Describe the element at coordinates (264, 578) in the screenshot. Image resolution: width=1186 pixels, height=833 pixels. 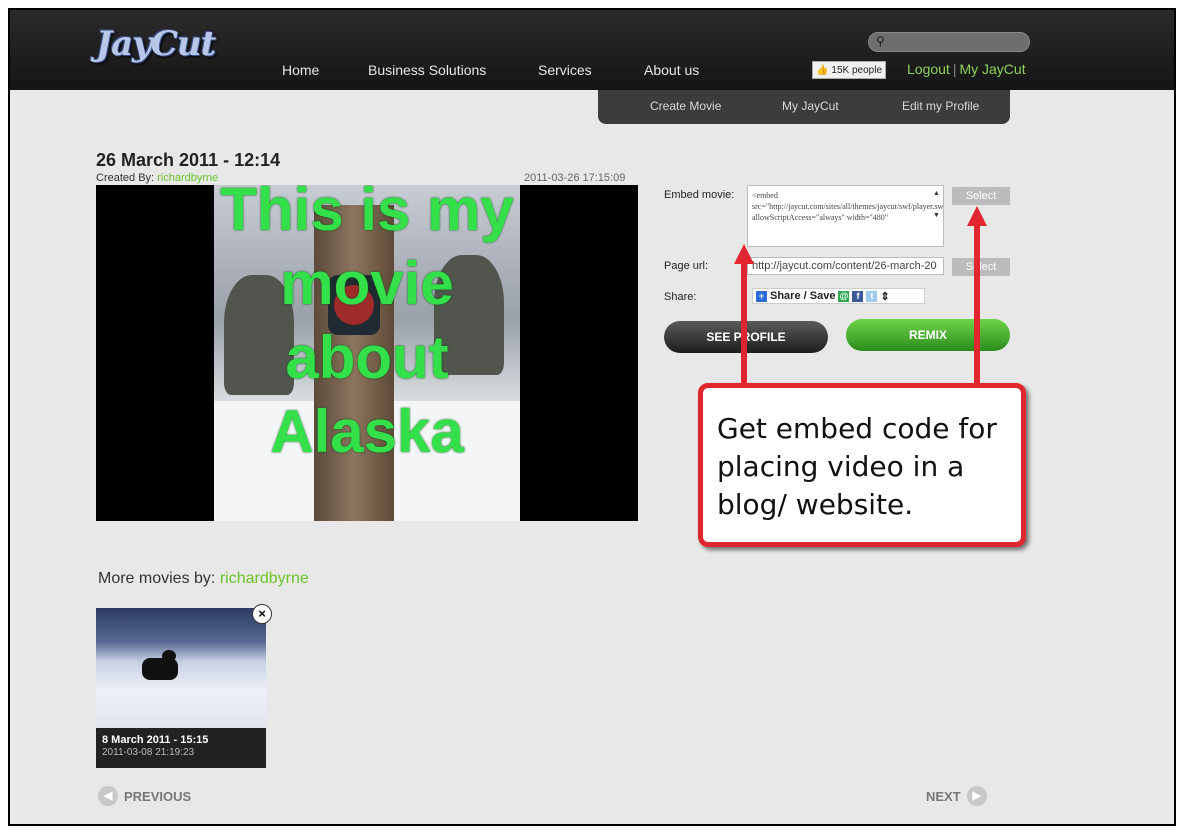
I see `more-movies-author-link: richardbyrne` at that location.